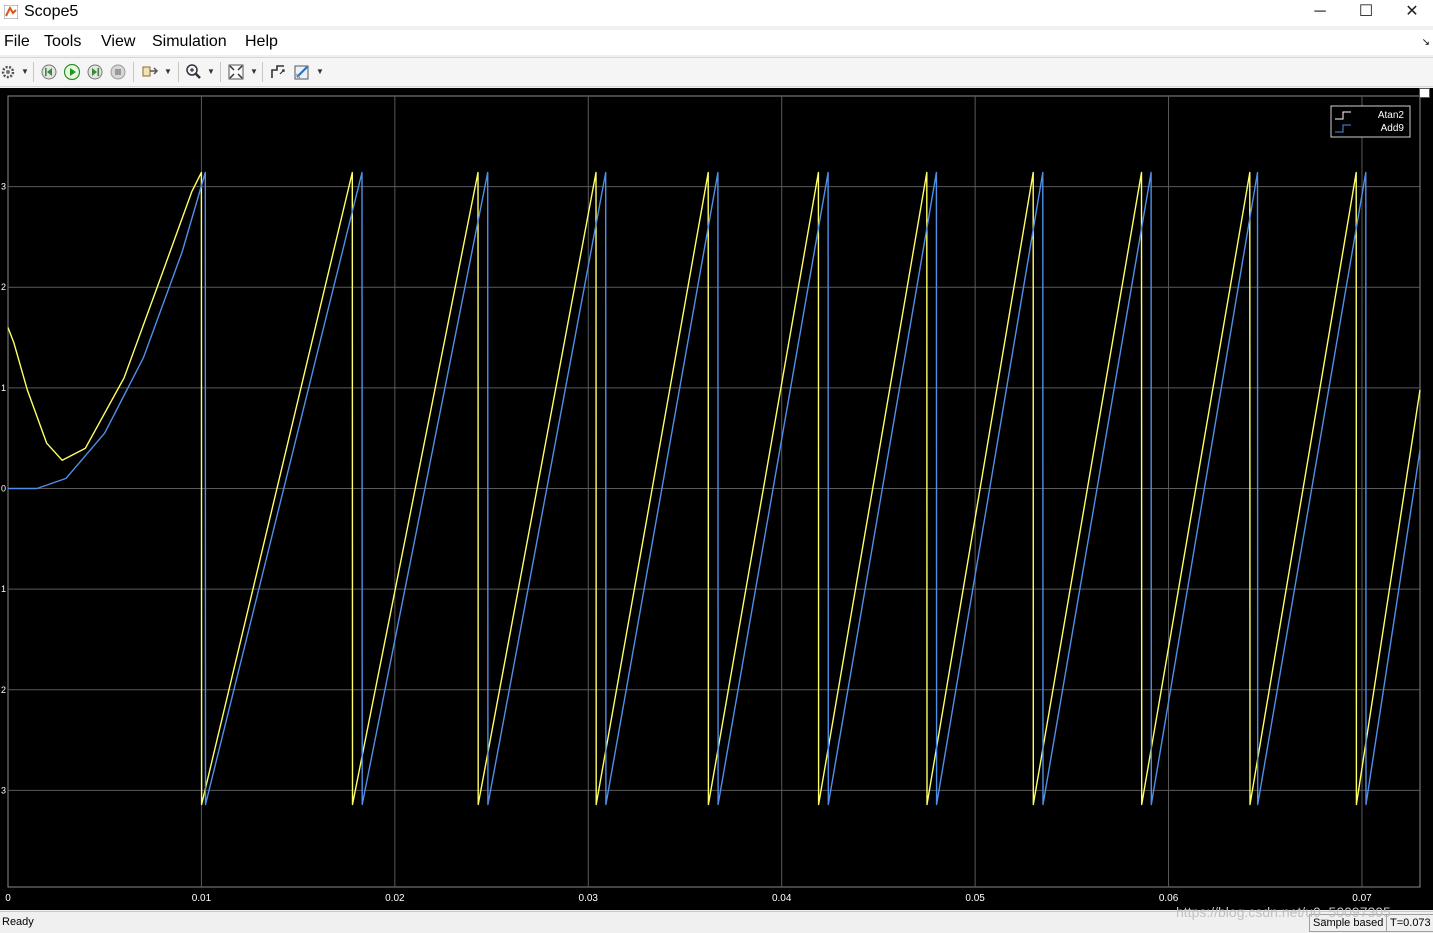 Image resolution: width=1433 pixels, height=933 pixels. What do you see at coordinates (3, 488) in the screenshot?
I see `y-tick-label: 0` at bounding box center [3, 488].